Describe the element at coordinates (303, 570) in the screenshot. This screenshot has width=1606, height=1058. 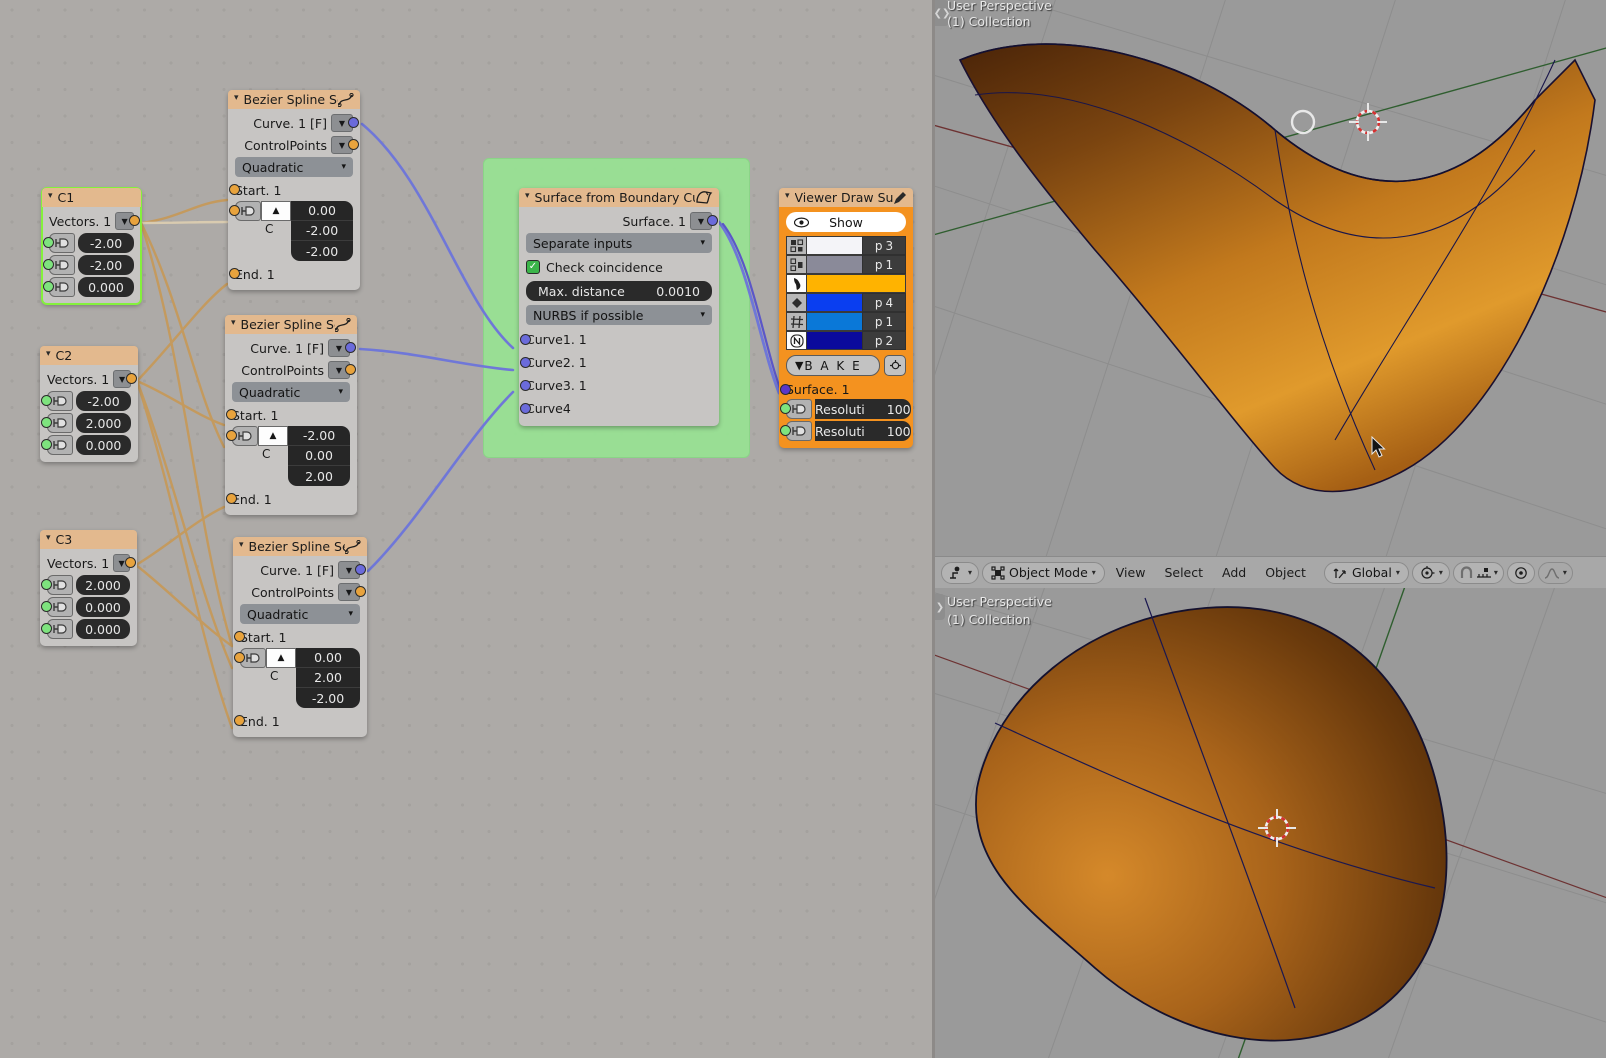
I see `bez3-out-curve-row: Curve. 1 [F] ▼` at that location.